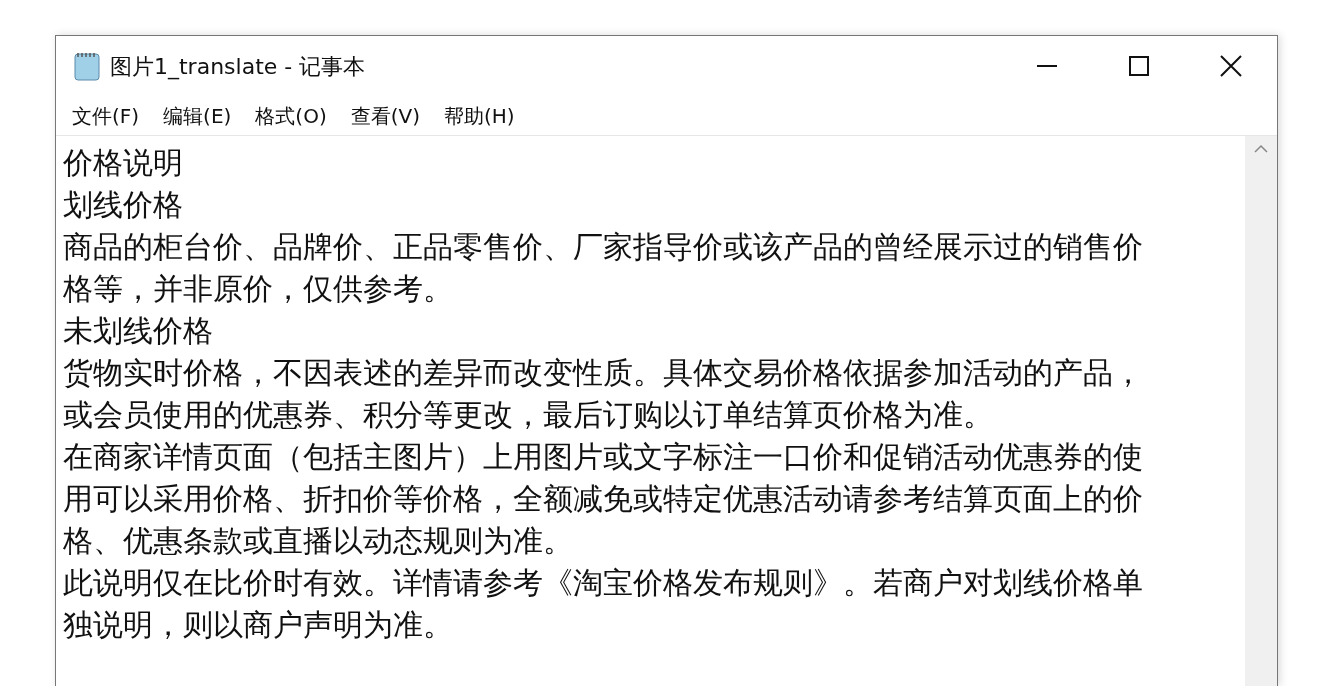 The height and width of the screenshot is (686, 1330). I want to click on menu-item: 编辑(E), so click(197, 115).